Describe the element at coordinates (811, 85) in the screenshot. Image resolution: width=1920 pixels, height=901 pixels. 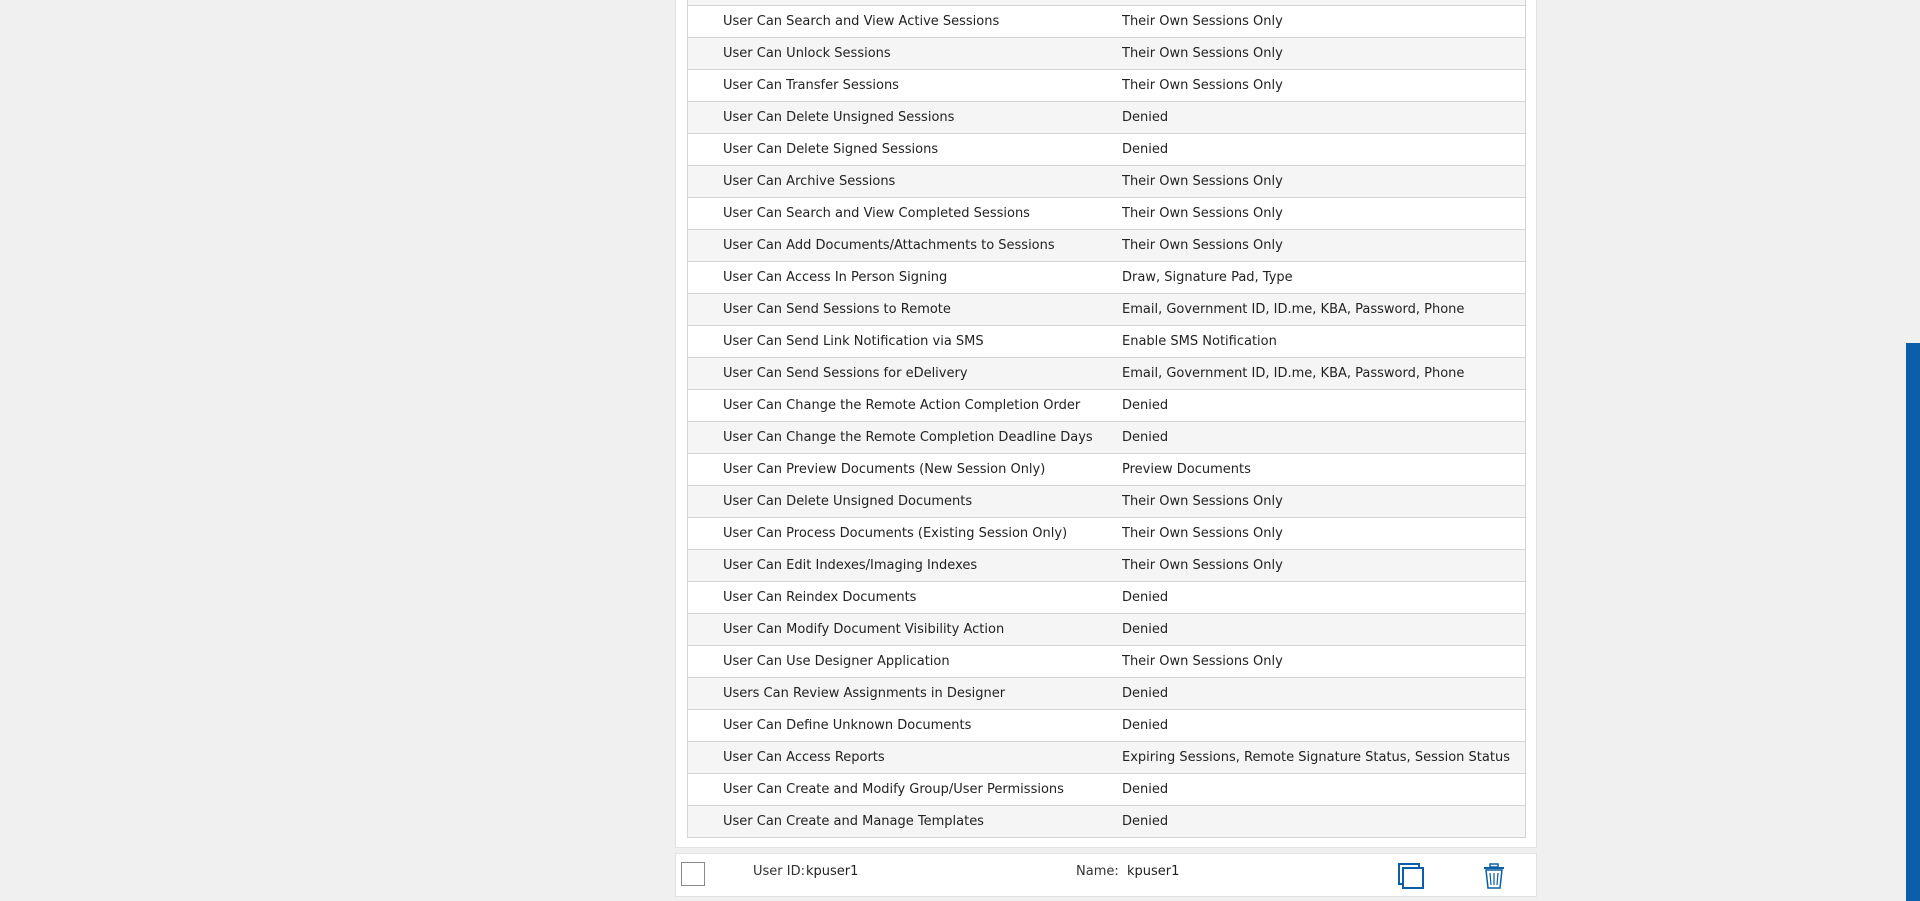
I see `permission-name: User Can Transfer Sessions` at that location.